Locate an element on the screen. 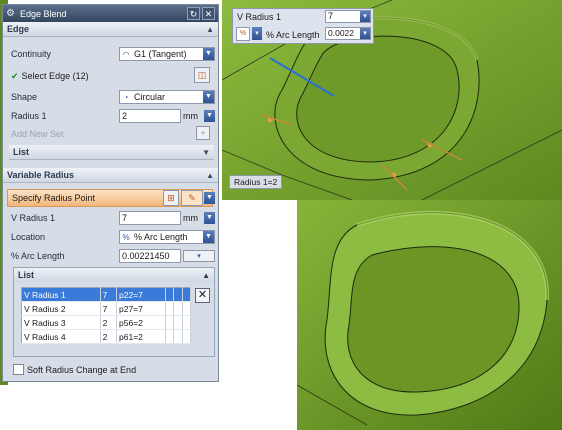 This screenshot has height=430, width=562. delete-icon: ✕ is located at coordinates (202, 295).